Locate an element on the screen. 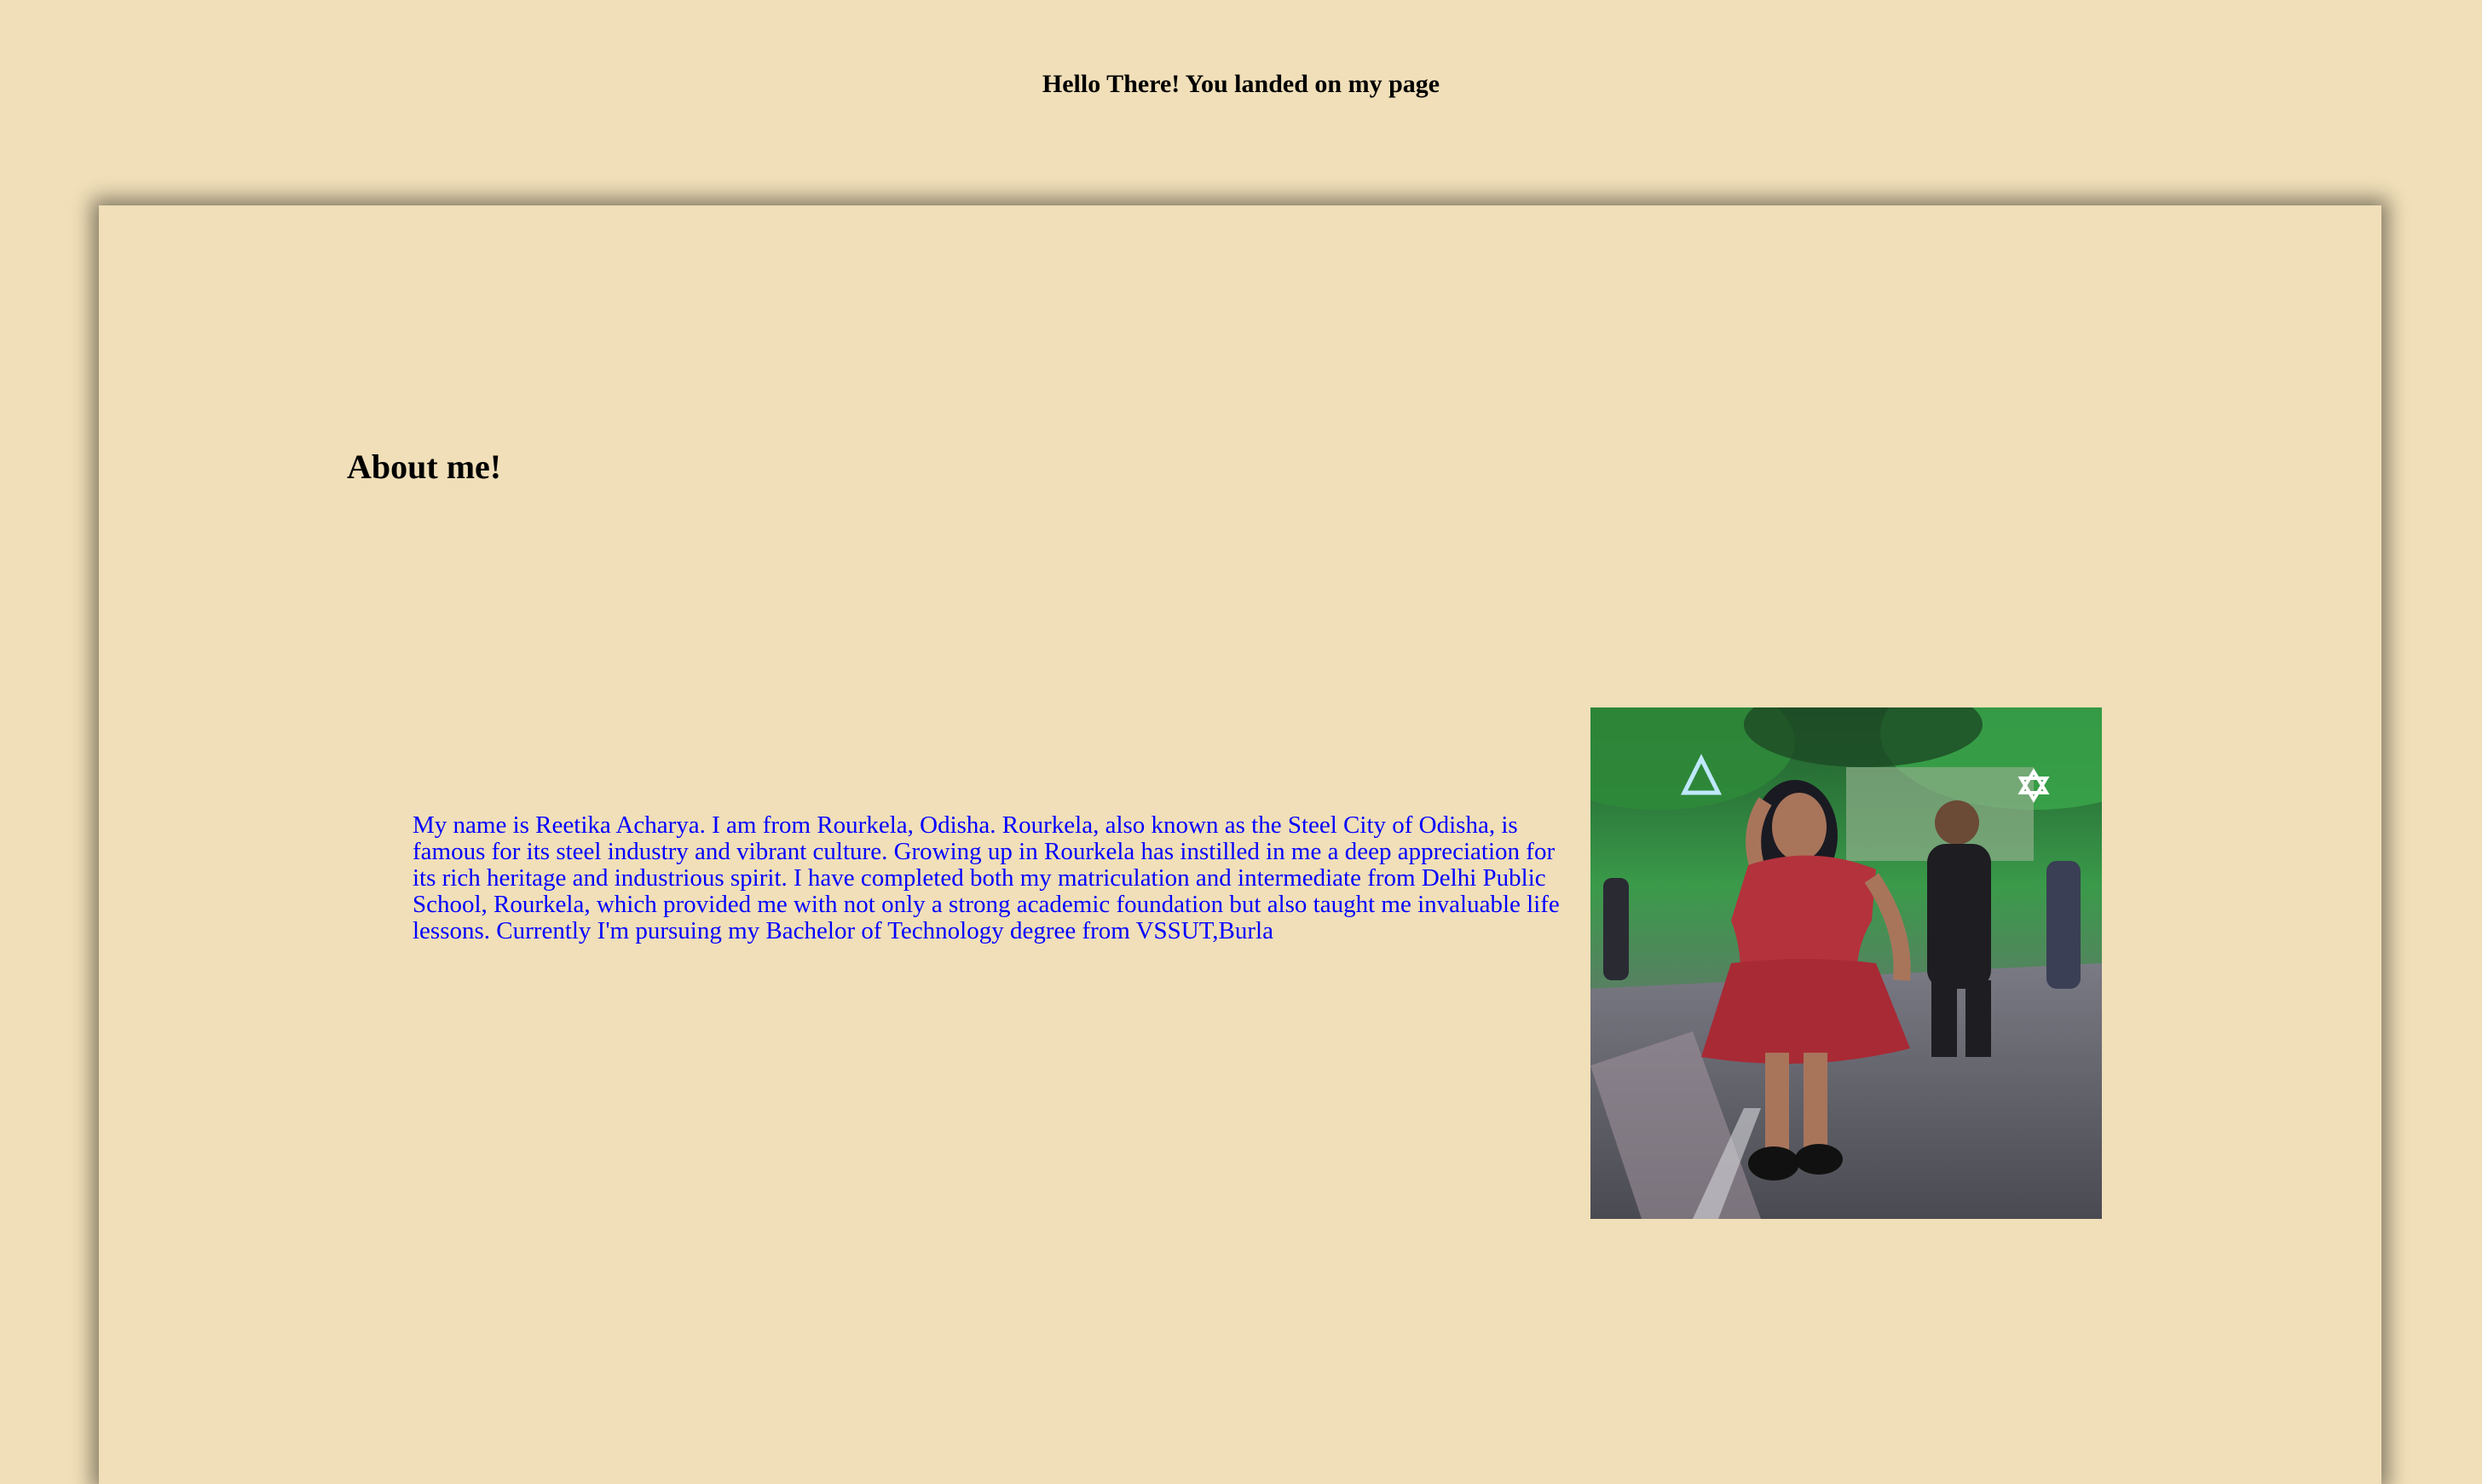 The height and width of the screenshot is (1484, 2482). woman-face is located at coordinates (1799, 827).